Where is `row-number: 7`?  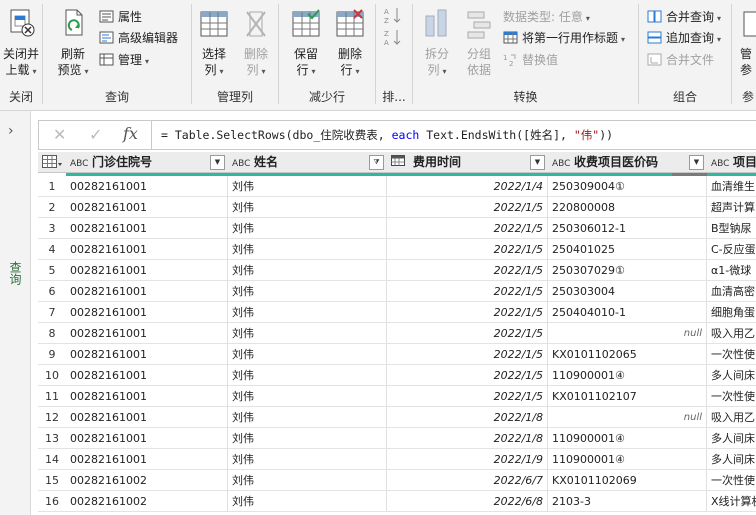 row-number: 7 is located at coordinates (52, 312).